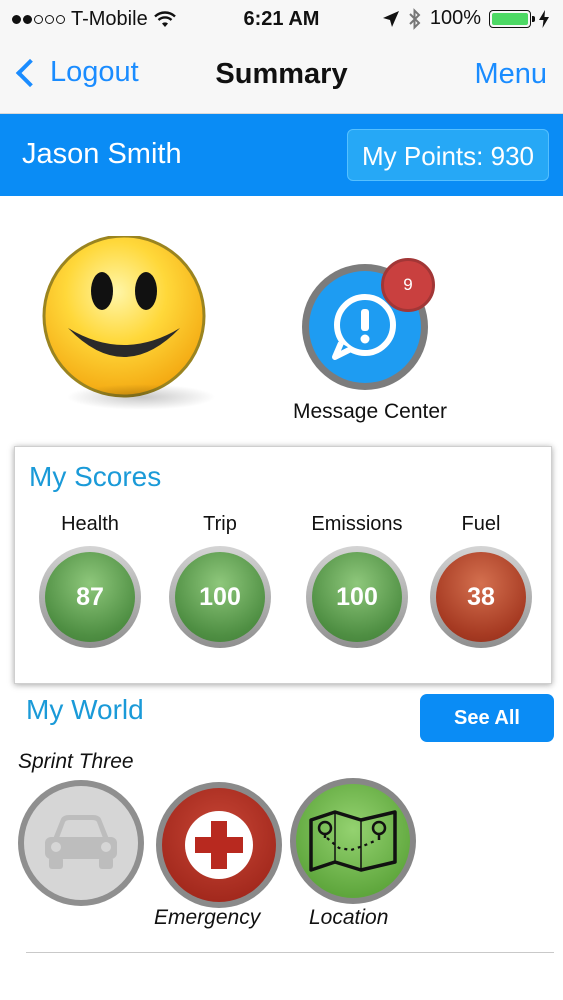 The height and width of the screenshot is (1000, 563). I want to click on score-fuel: Fuel 38, so click(481, 580).